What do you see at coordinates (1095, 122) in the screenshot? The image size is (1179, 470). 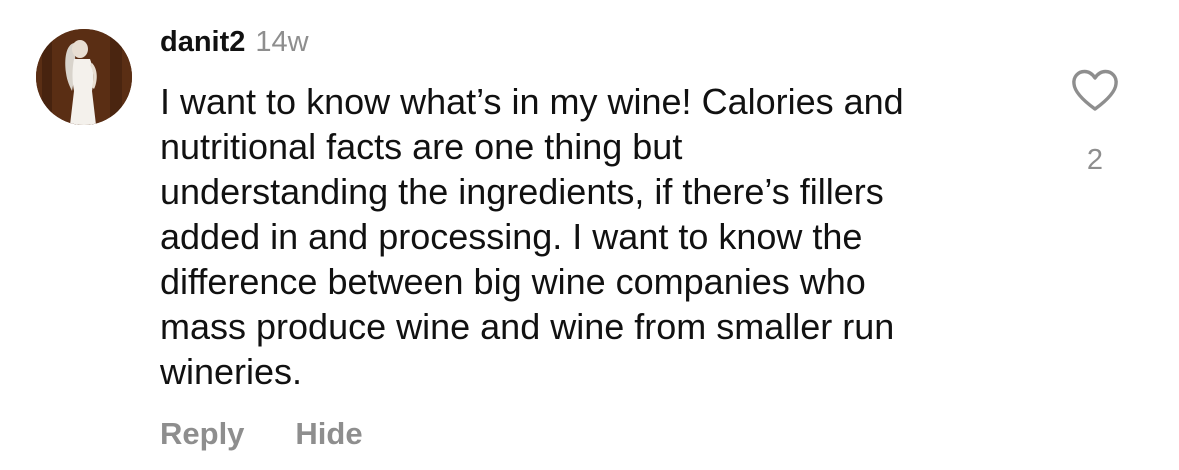 I see `like-control: 2` at bounding box center [1095, 122].